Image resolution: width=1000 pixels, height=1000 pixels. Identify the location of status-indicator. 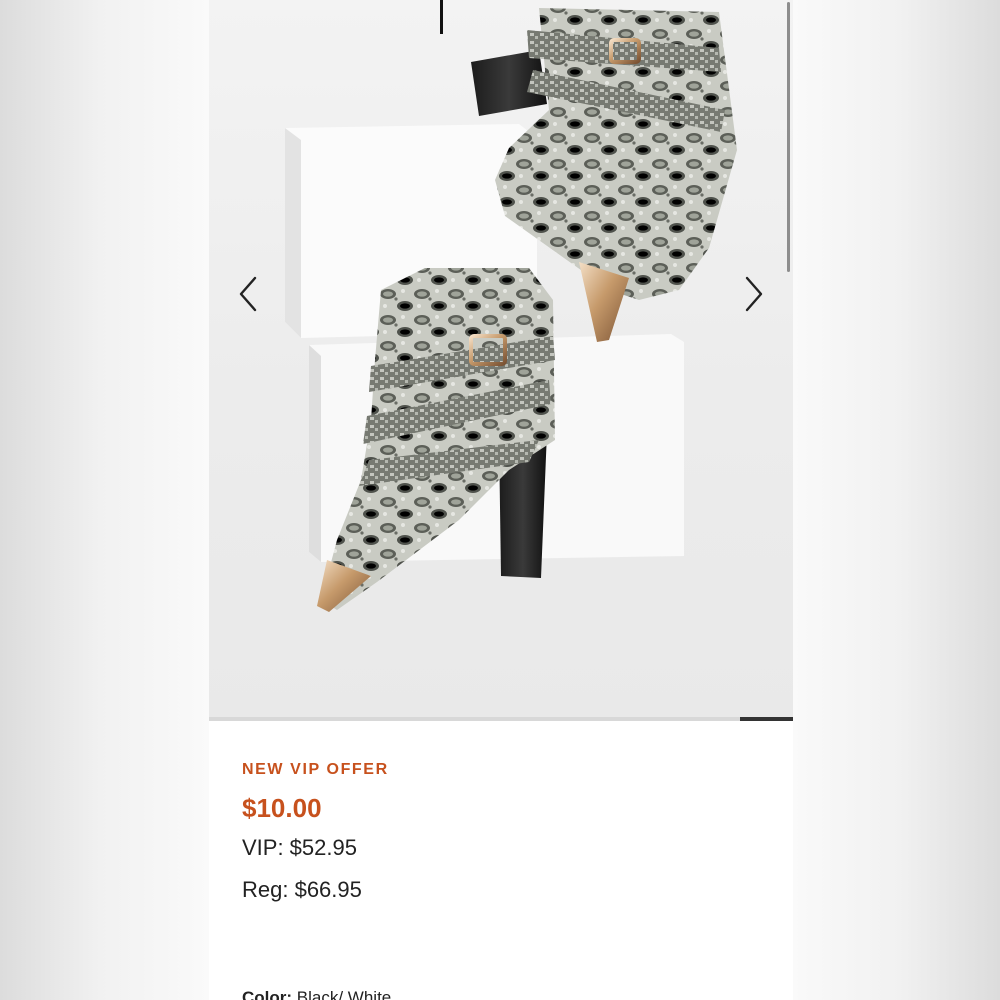
(441, 17).